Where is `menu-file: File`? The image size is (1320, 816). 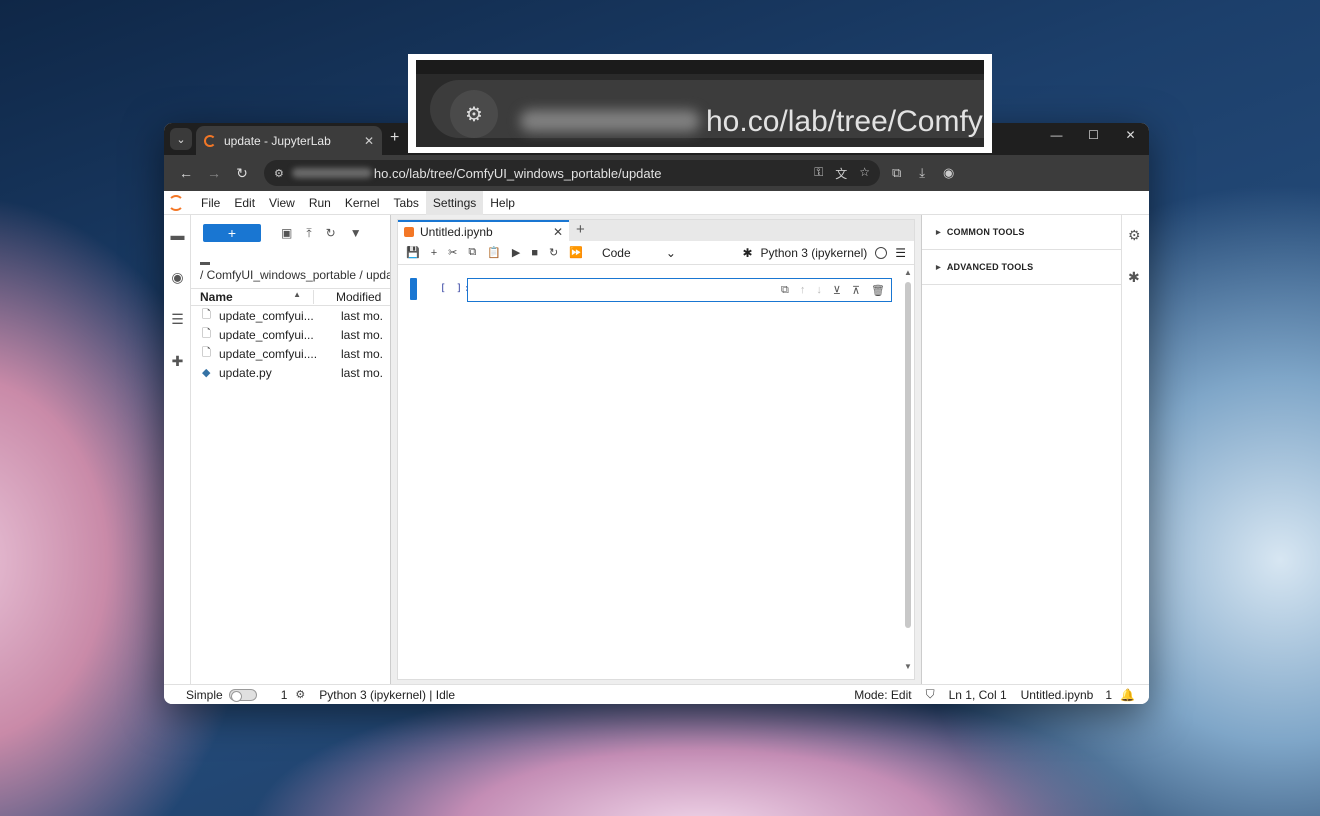 menu-file: File is located at coordinates (210, 203).